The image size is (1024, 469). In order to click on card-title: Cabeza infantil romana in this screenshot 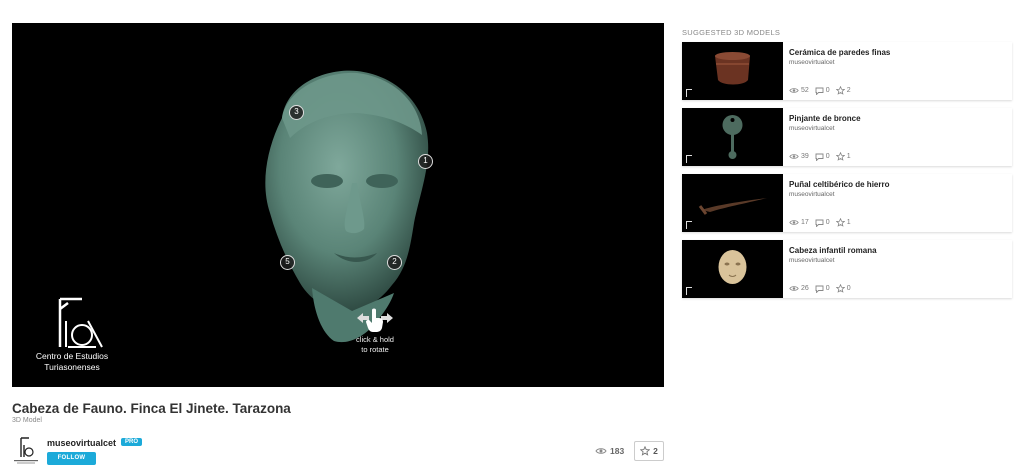, I will do `click(833, 250)`.